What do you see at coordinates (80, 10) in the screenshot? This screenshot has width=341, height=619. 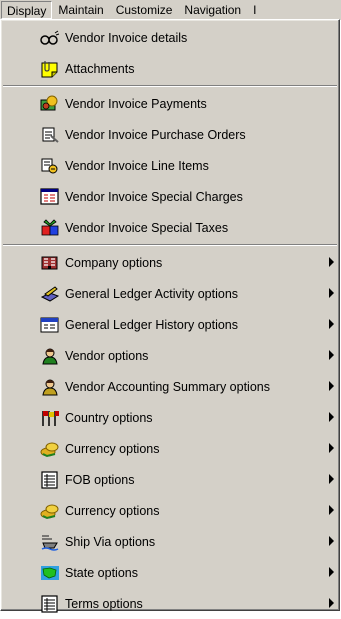 I see `menu-maintain: Maintain` at bounding box center [80, 10].